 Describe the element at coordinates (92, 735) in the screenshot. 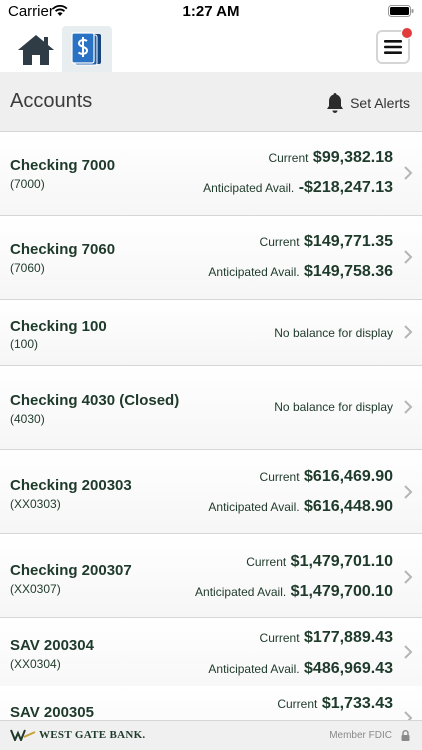

I see `bank-name: WEST GATE BANK.` at that location.